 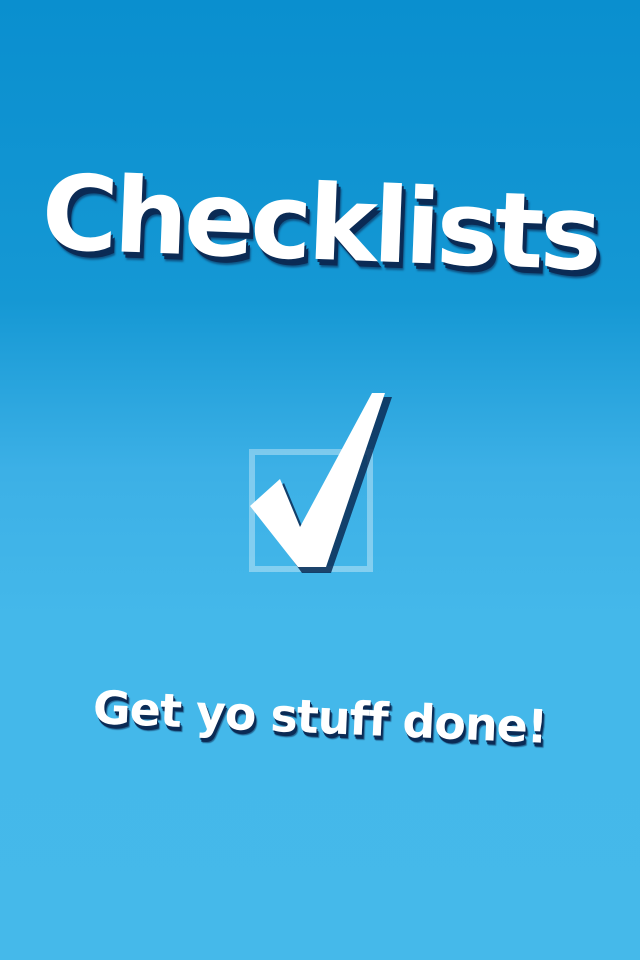 I want to click on tagline: Get yo stuff done!, so click(x=320, y=717).